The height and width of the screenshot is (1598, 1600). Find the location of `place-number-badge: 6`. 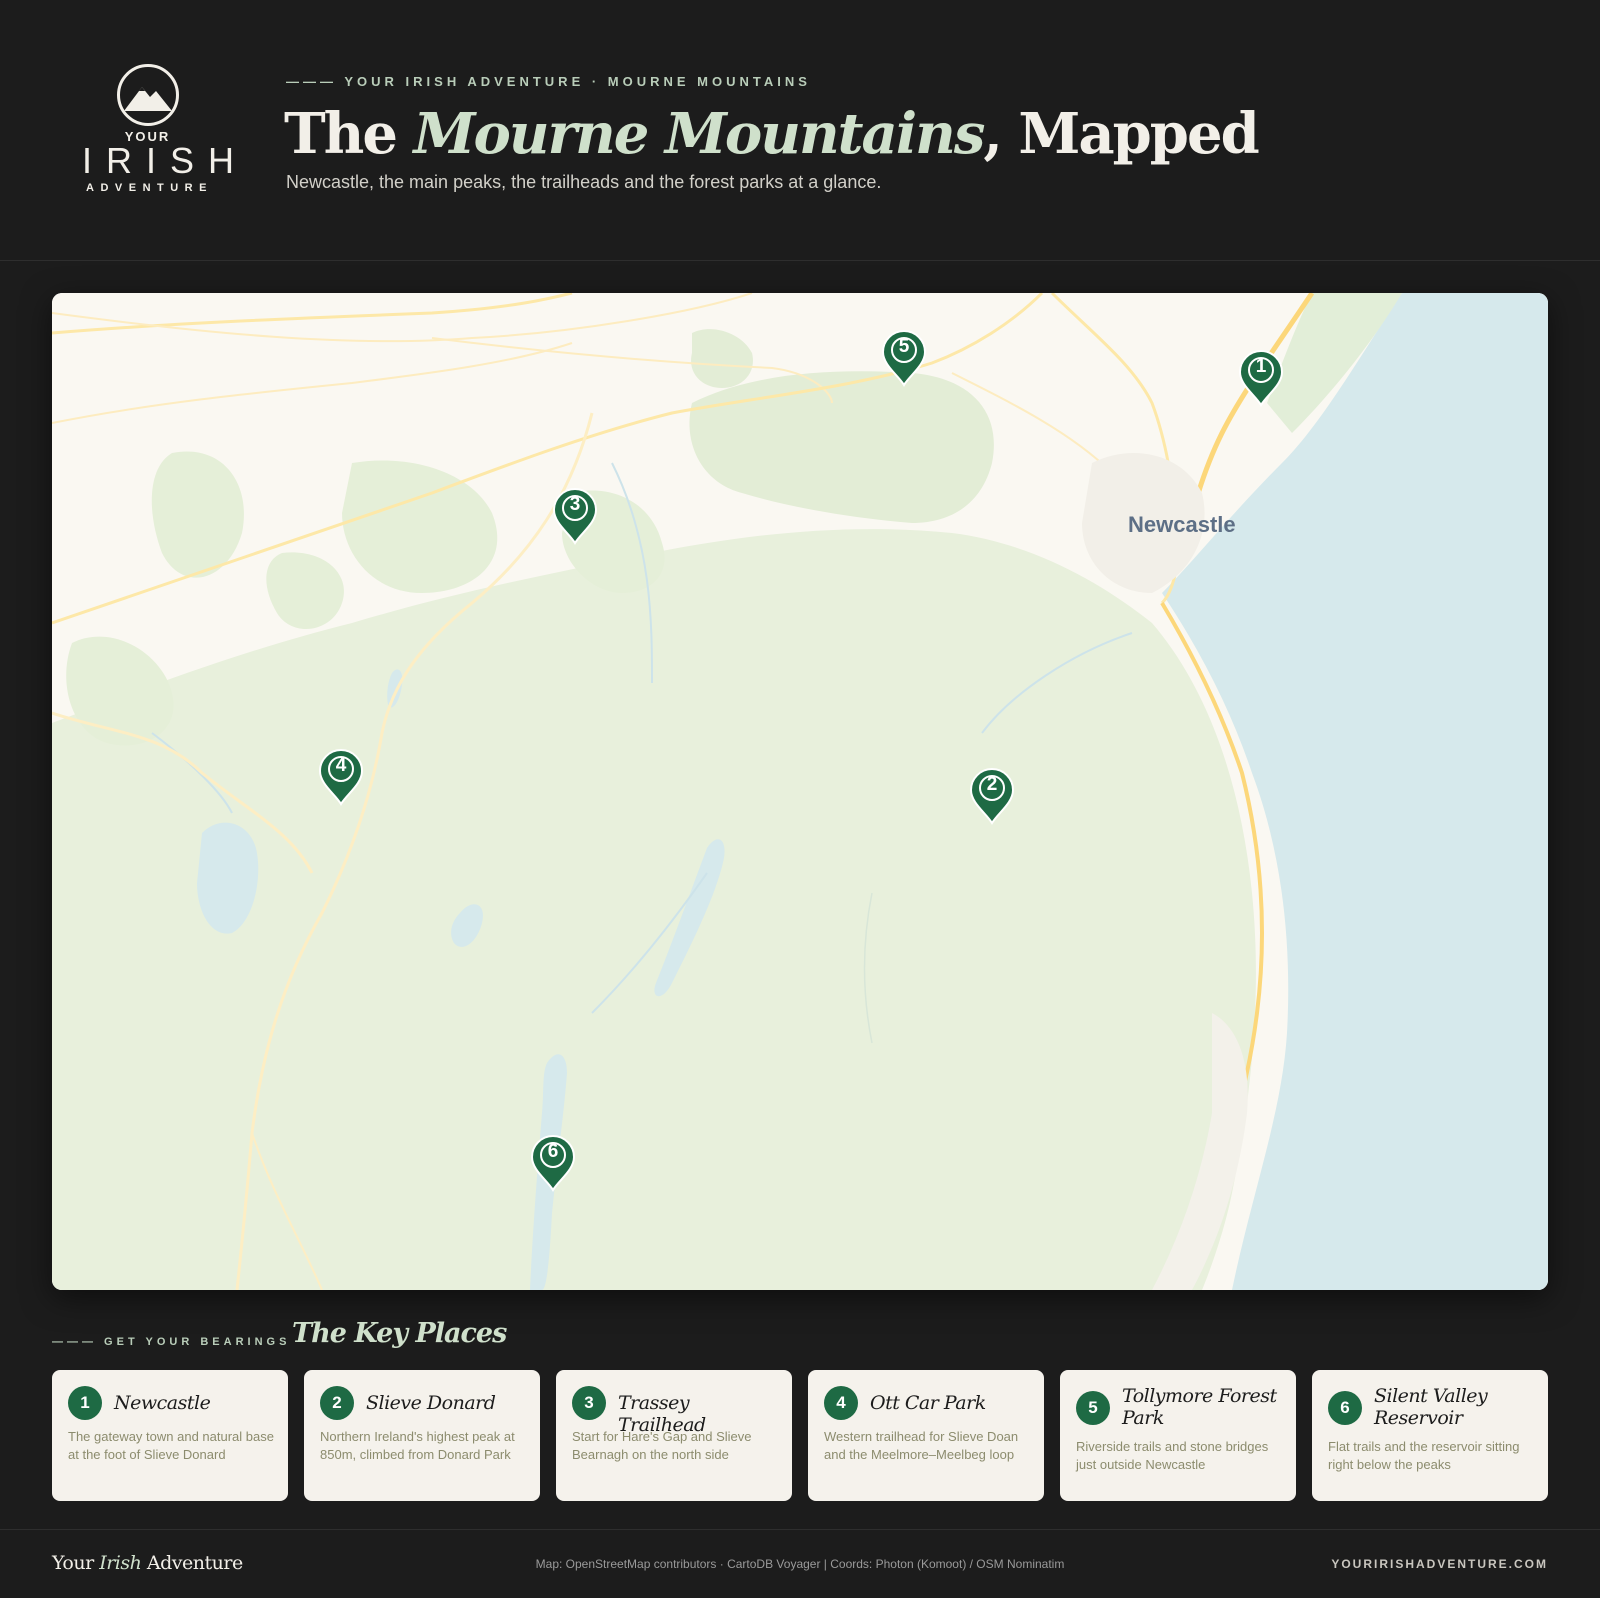

place-number-badge: 6 is located at coordinates (1345, 1408).